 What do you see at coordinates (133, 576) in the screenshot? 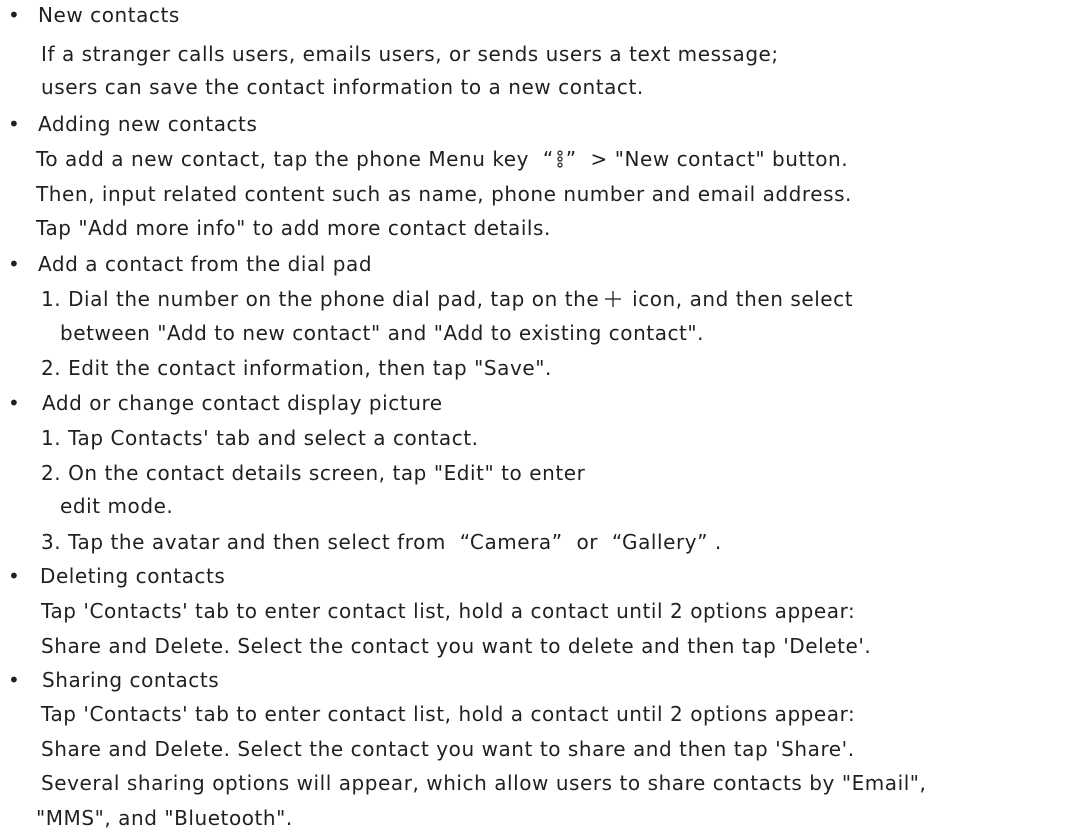
I see `section-title-deleting-contacts: Deleting contacts` at bounding box center [133, 576].